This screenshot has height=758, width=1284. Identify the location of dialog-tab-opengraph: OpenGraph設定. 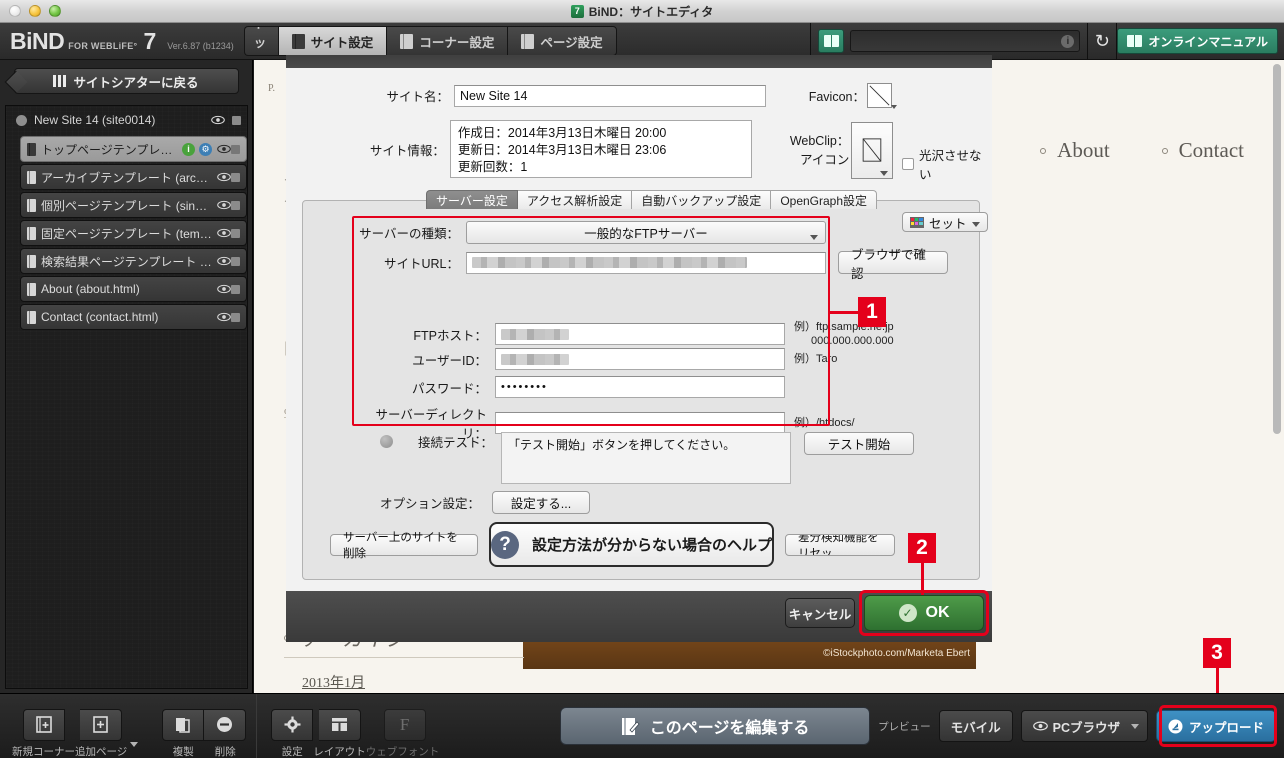
(824, 199).